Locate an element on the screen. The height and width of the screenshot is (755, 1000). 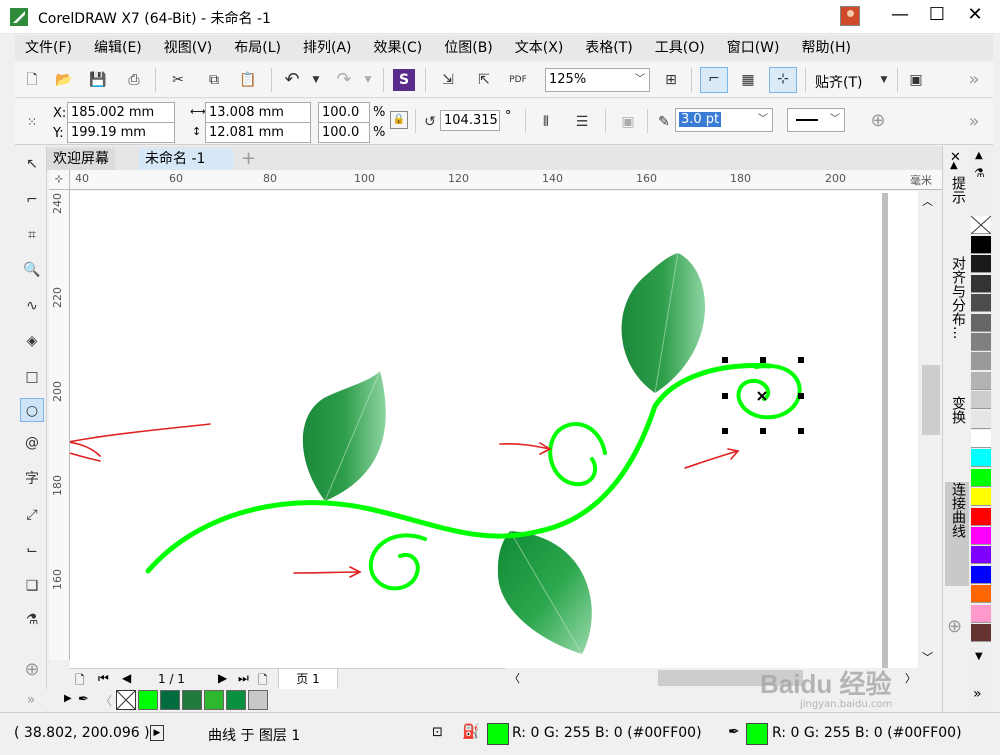
next-page-icon: ▶ is located at coordinates (222, 678).